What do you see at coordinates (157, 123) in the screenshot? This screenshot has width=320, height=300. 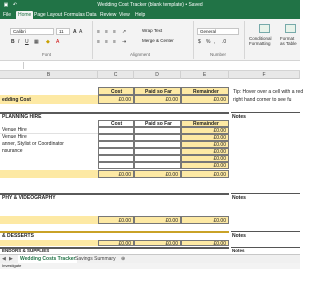 I see `planning-paid-header: Paid so Far` at bounding box center [157, 123].